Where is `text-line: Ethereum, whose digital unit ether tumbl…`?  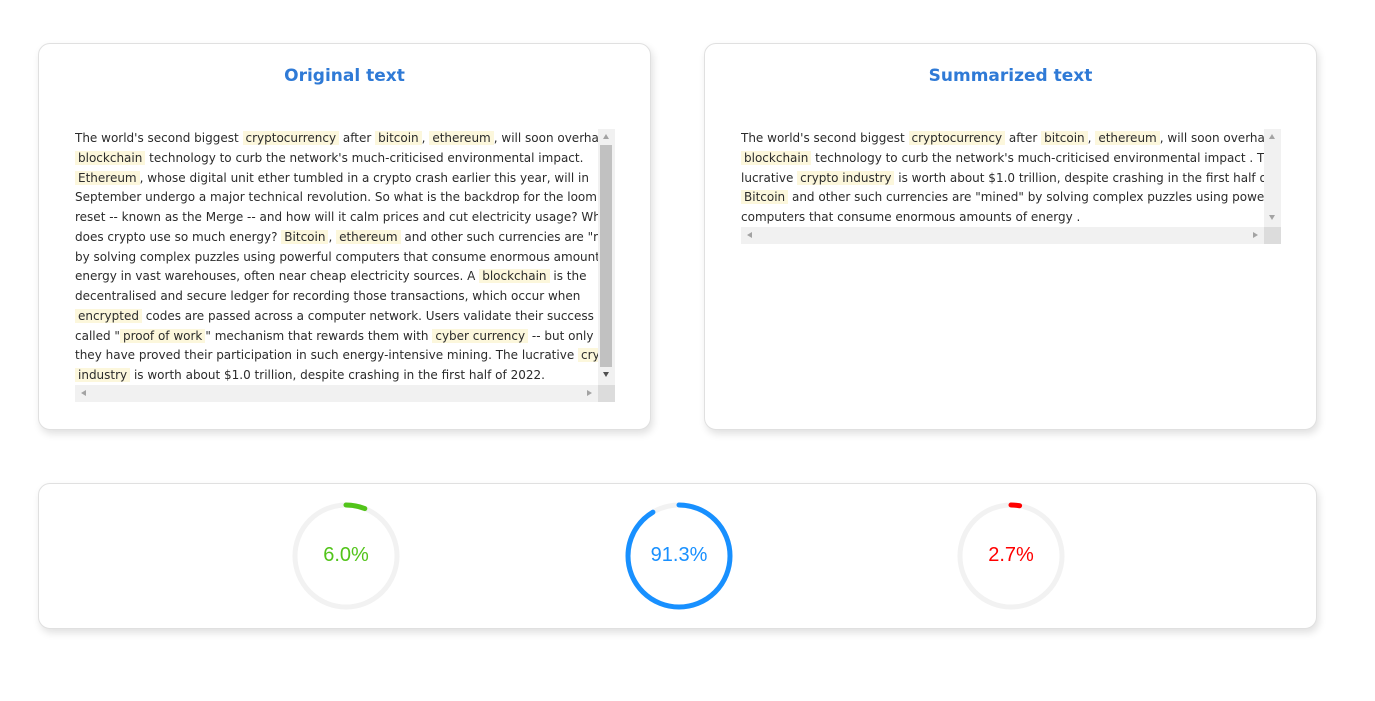
text-line: Ethereum, whose digital unit ether tumbl… is located at coordinates (345, 179).